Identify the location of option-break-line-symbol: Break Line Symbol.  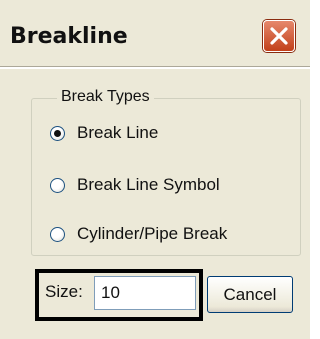
(135, 185).